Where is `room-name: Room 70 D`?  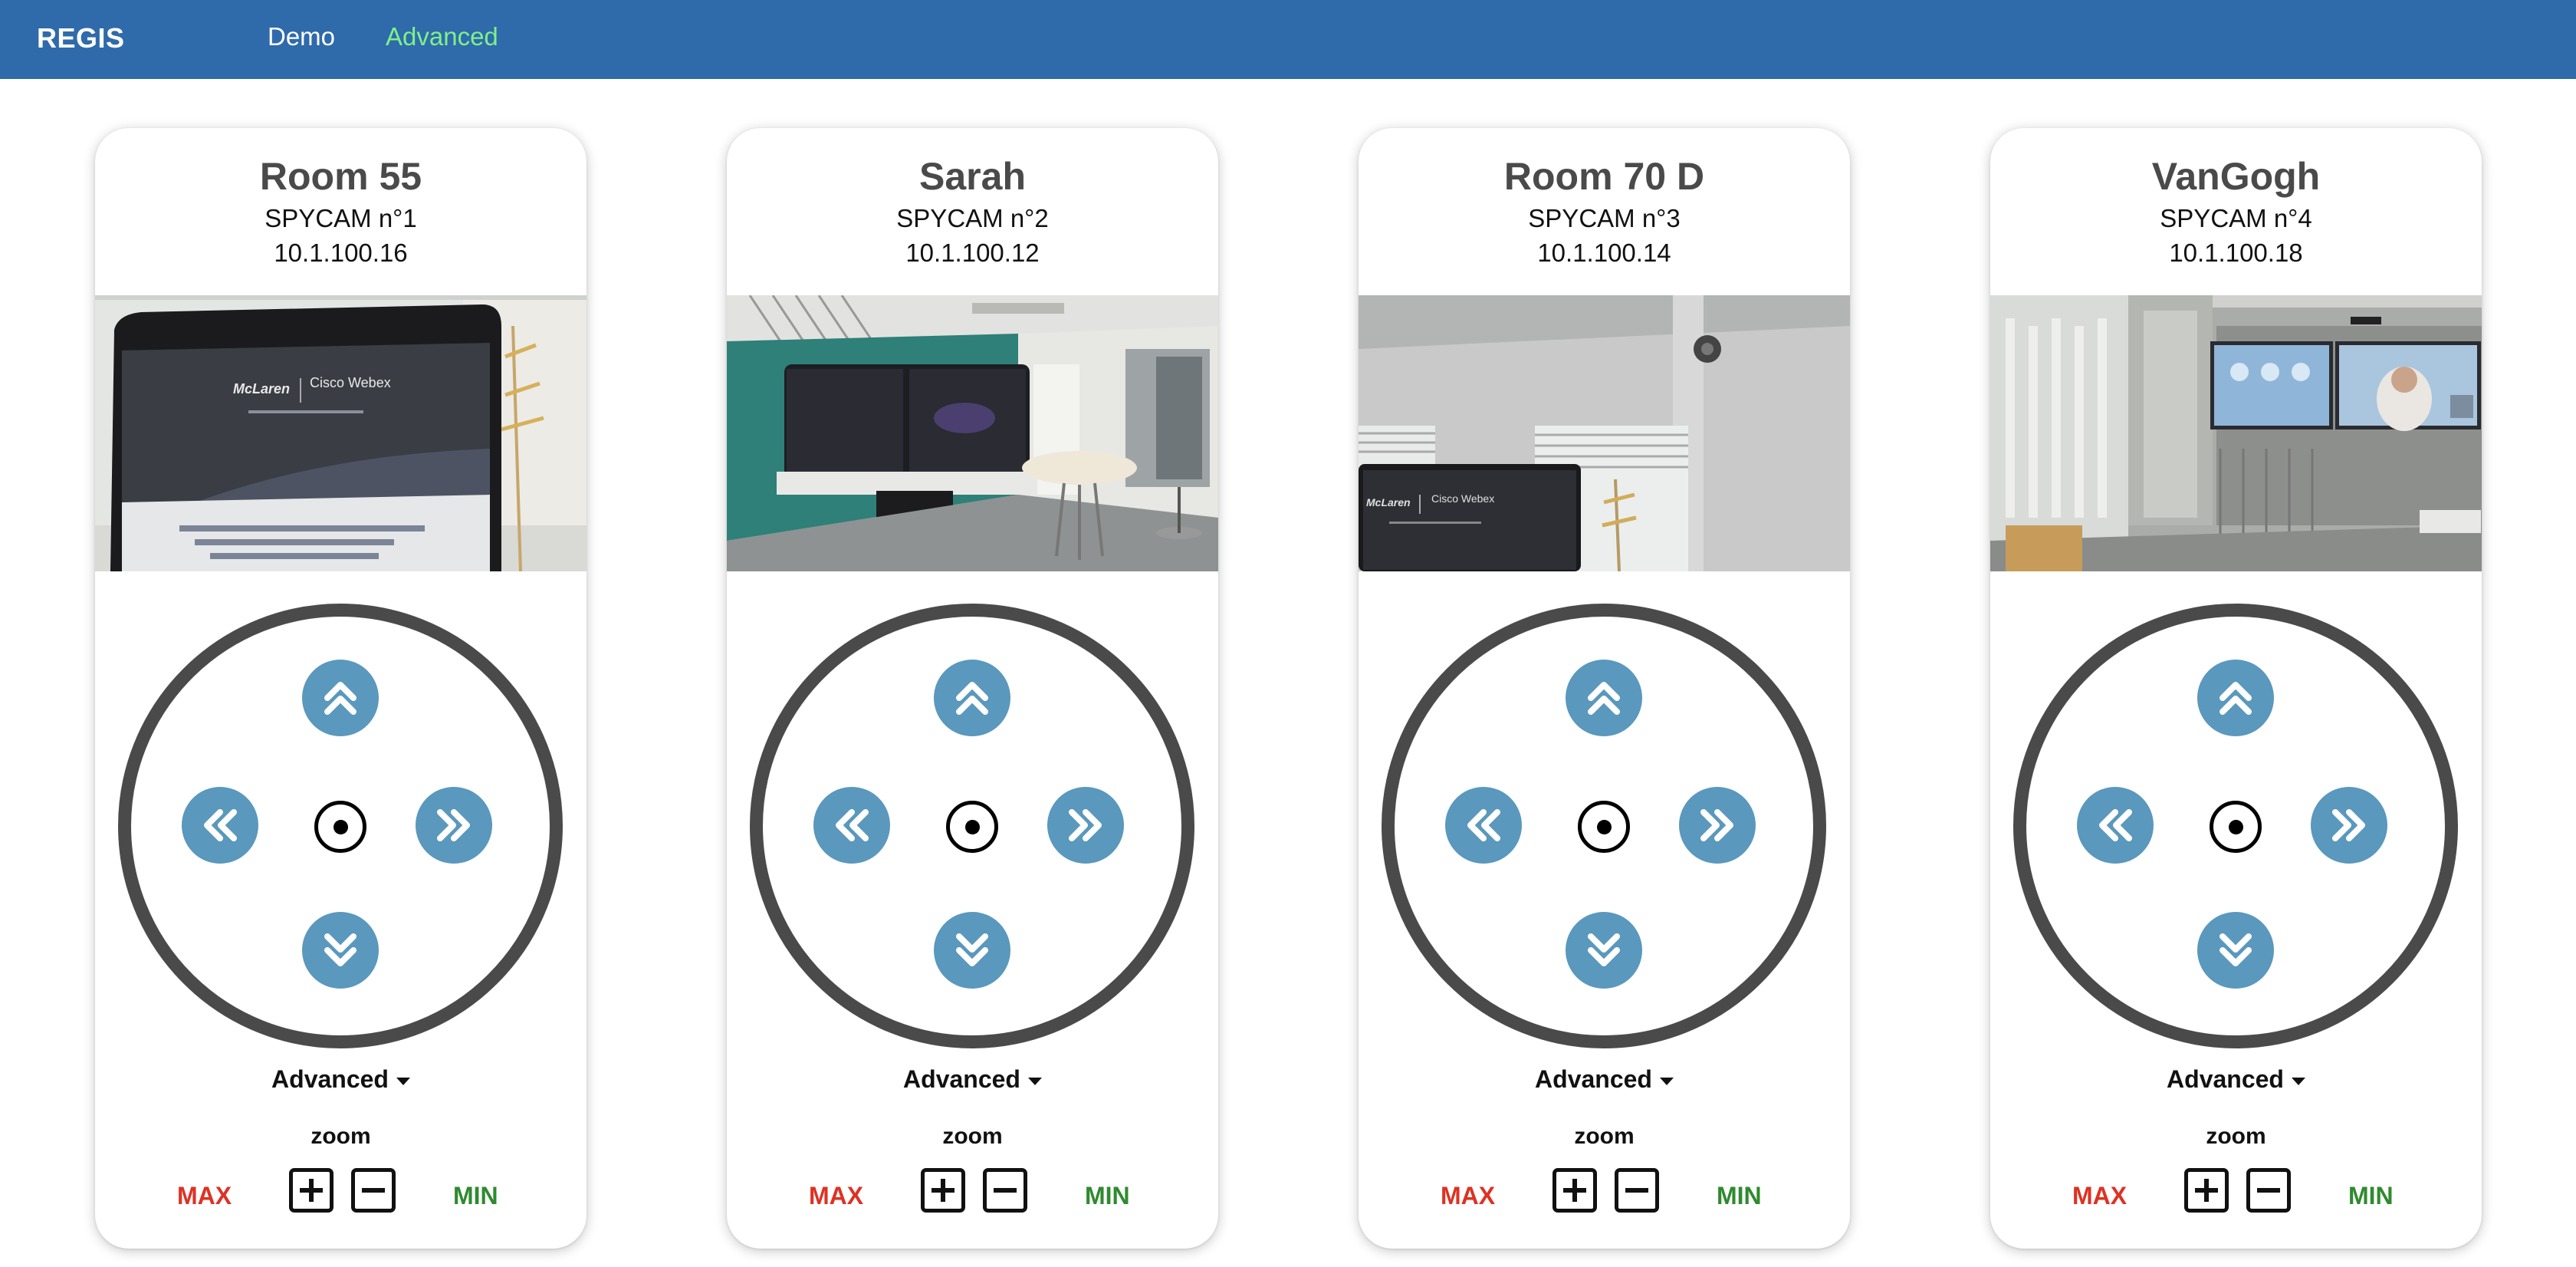
room-name: Room 70 D is located at coordinates (1604, 176).